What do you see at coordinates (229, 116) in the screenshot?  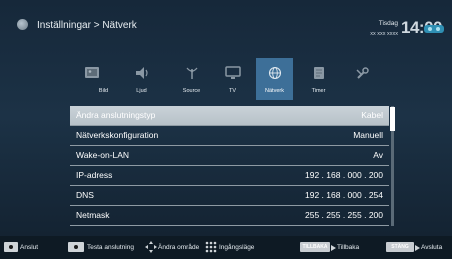 I see `setting-row-connection-type: Ändra anslutningstyp Kabel` at bounding box center [229, 116].